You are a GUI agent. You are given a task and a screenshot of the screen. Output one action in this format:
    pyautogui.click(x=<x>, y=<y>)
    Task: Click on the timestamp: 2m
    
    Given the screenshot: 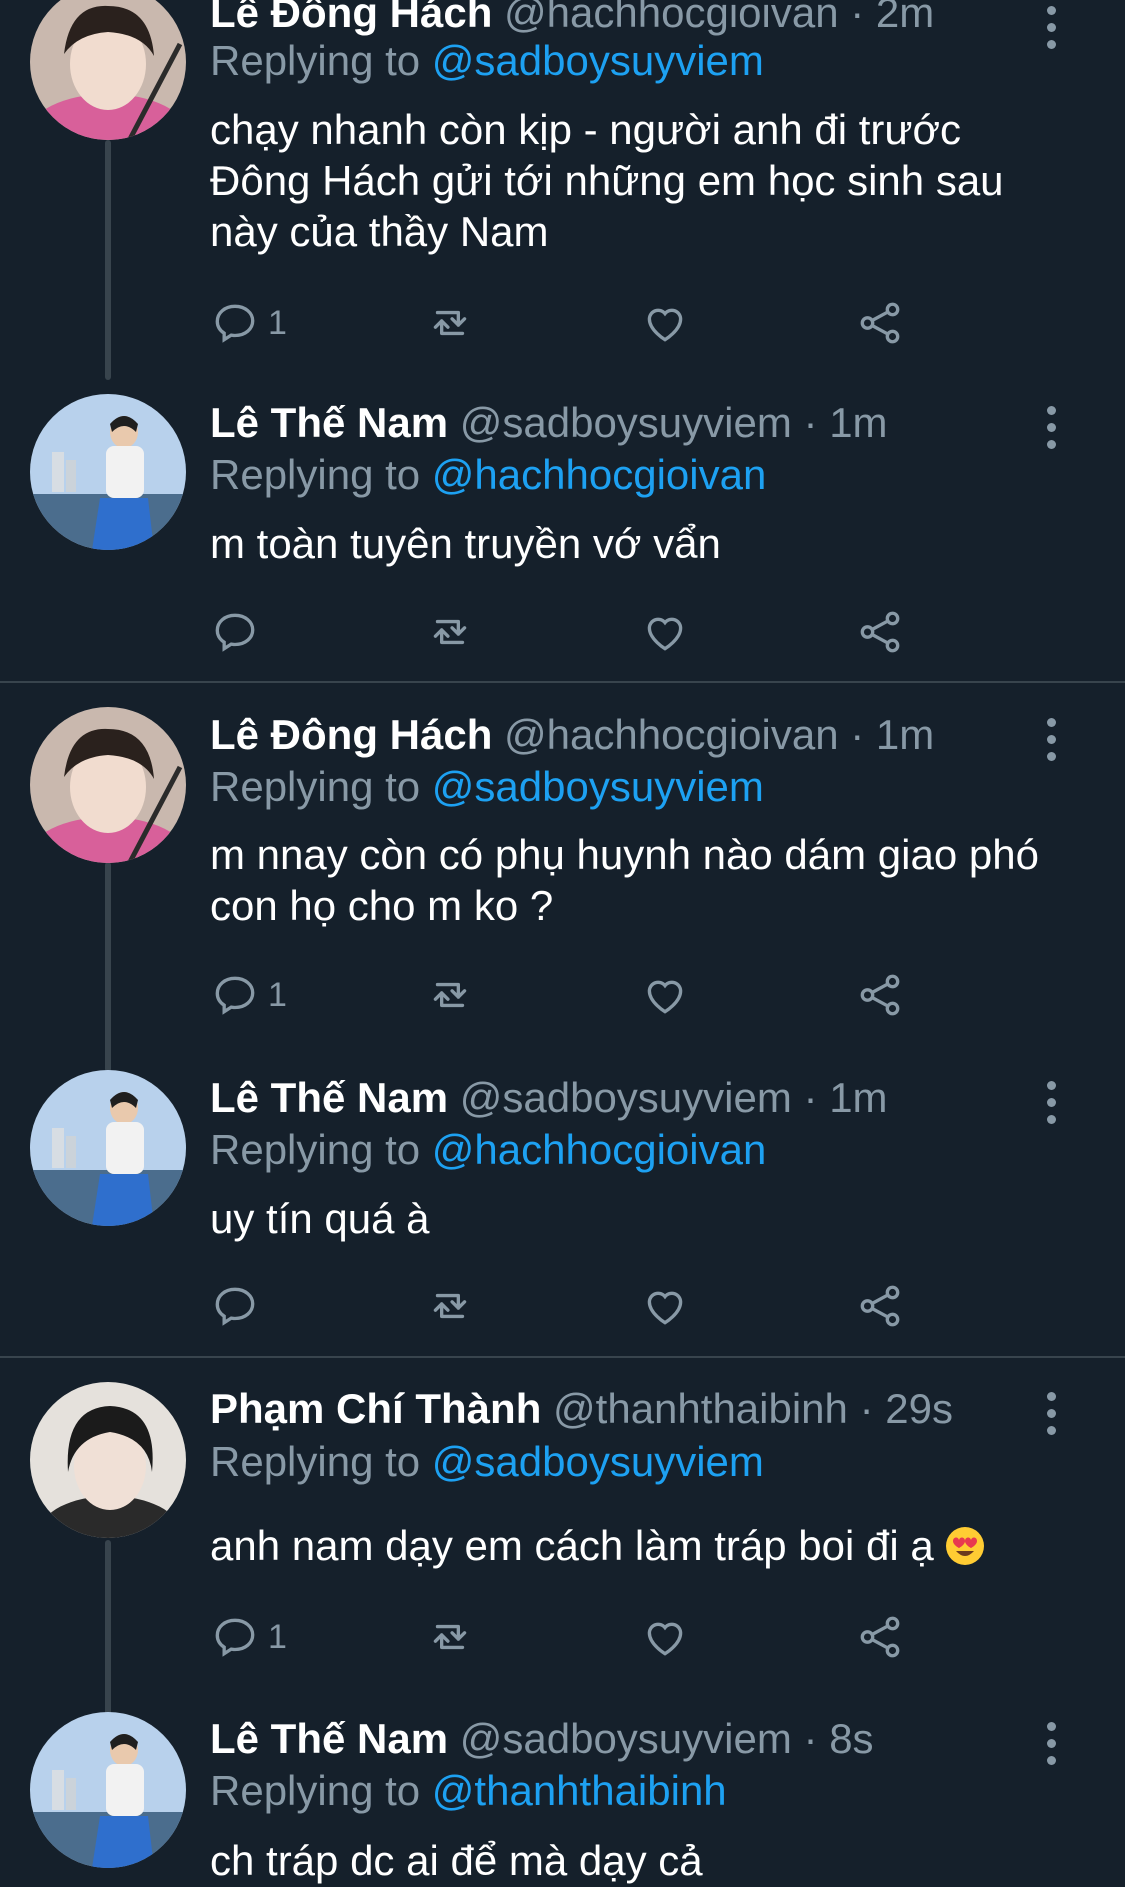 What is the action you would take?
    pyautogui.click(x=905, y=18)
    